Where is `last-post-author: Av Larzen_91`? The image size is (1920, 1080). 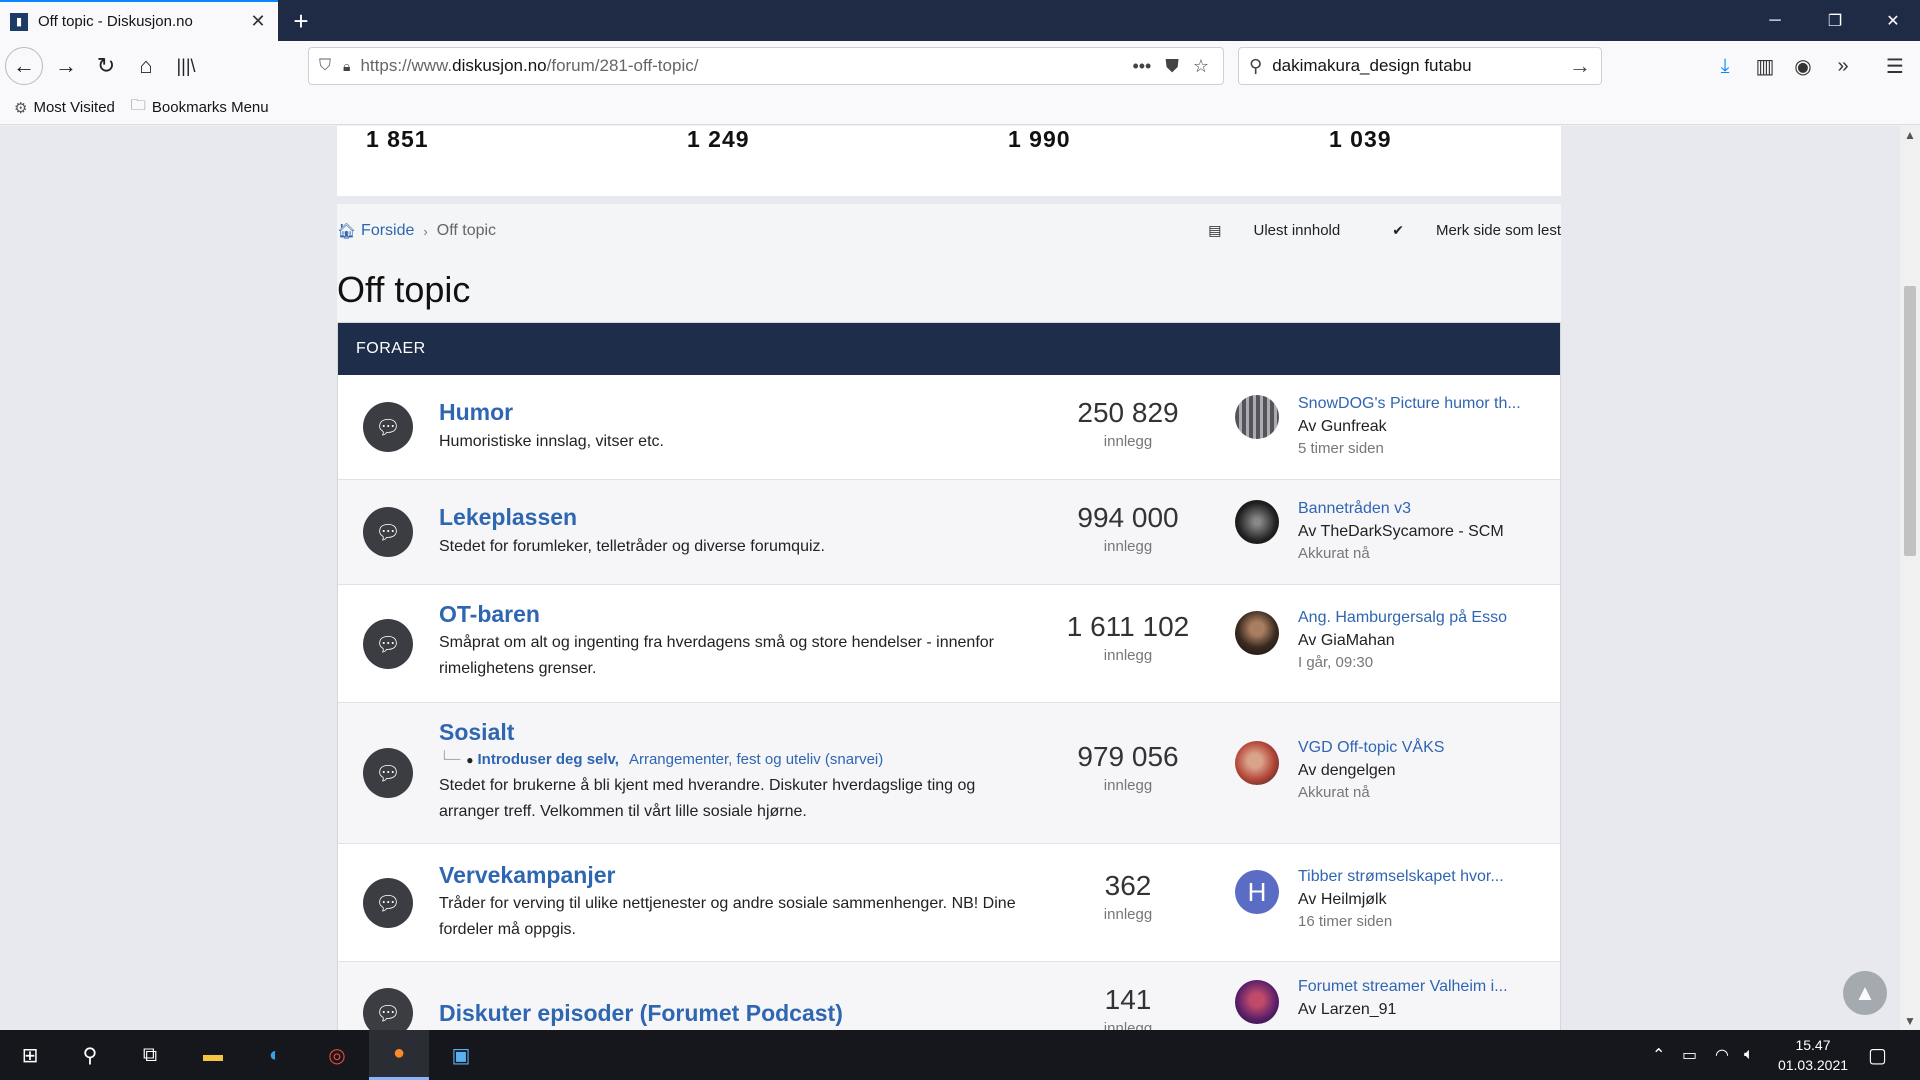
last-post-author: Av Larzen_91 is located at coordinates (1347, 1010).